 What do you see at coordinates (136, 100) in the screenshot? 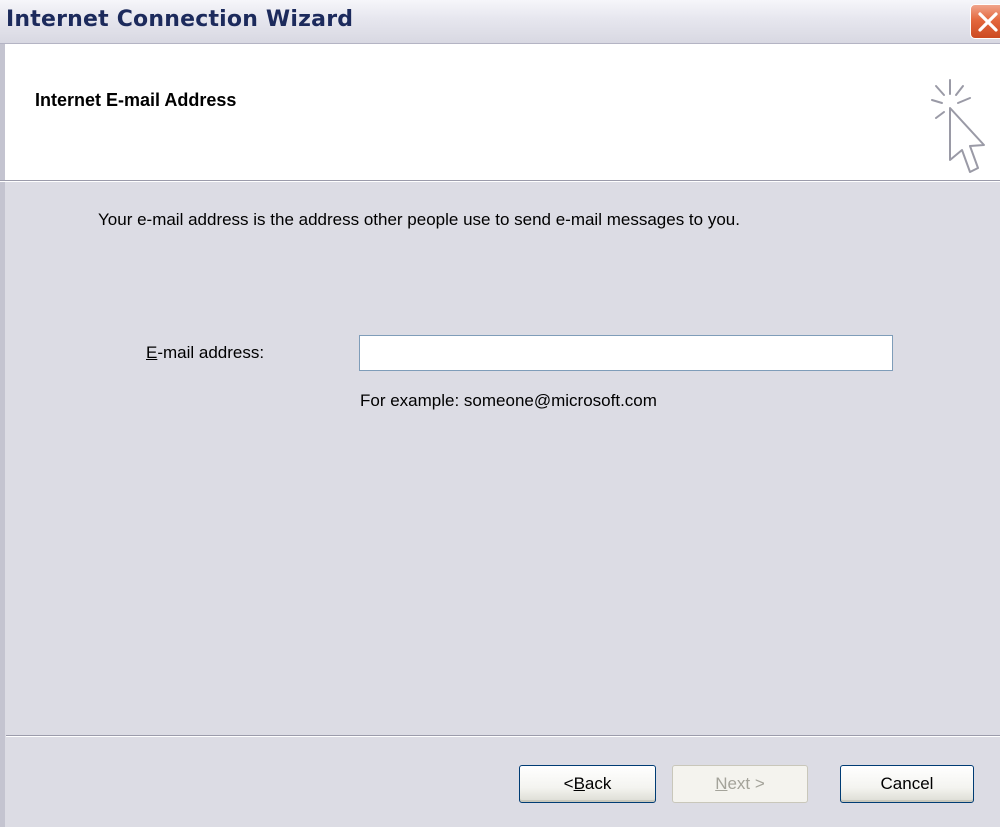
I see `page-title: Internet E-mail Address` at bounding box center [136, 100].